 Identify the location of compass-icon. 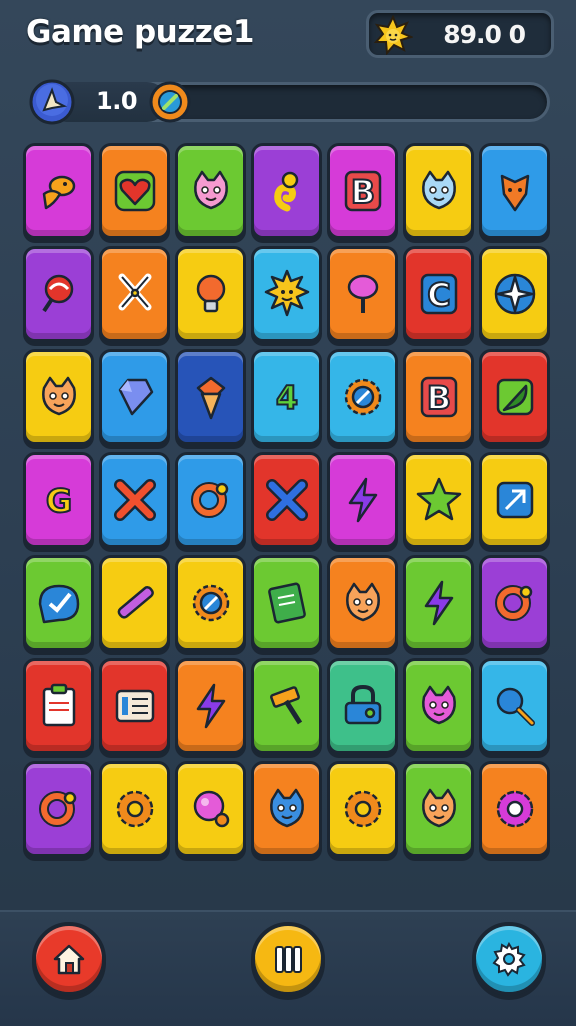
(514, 294).